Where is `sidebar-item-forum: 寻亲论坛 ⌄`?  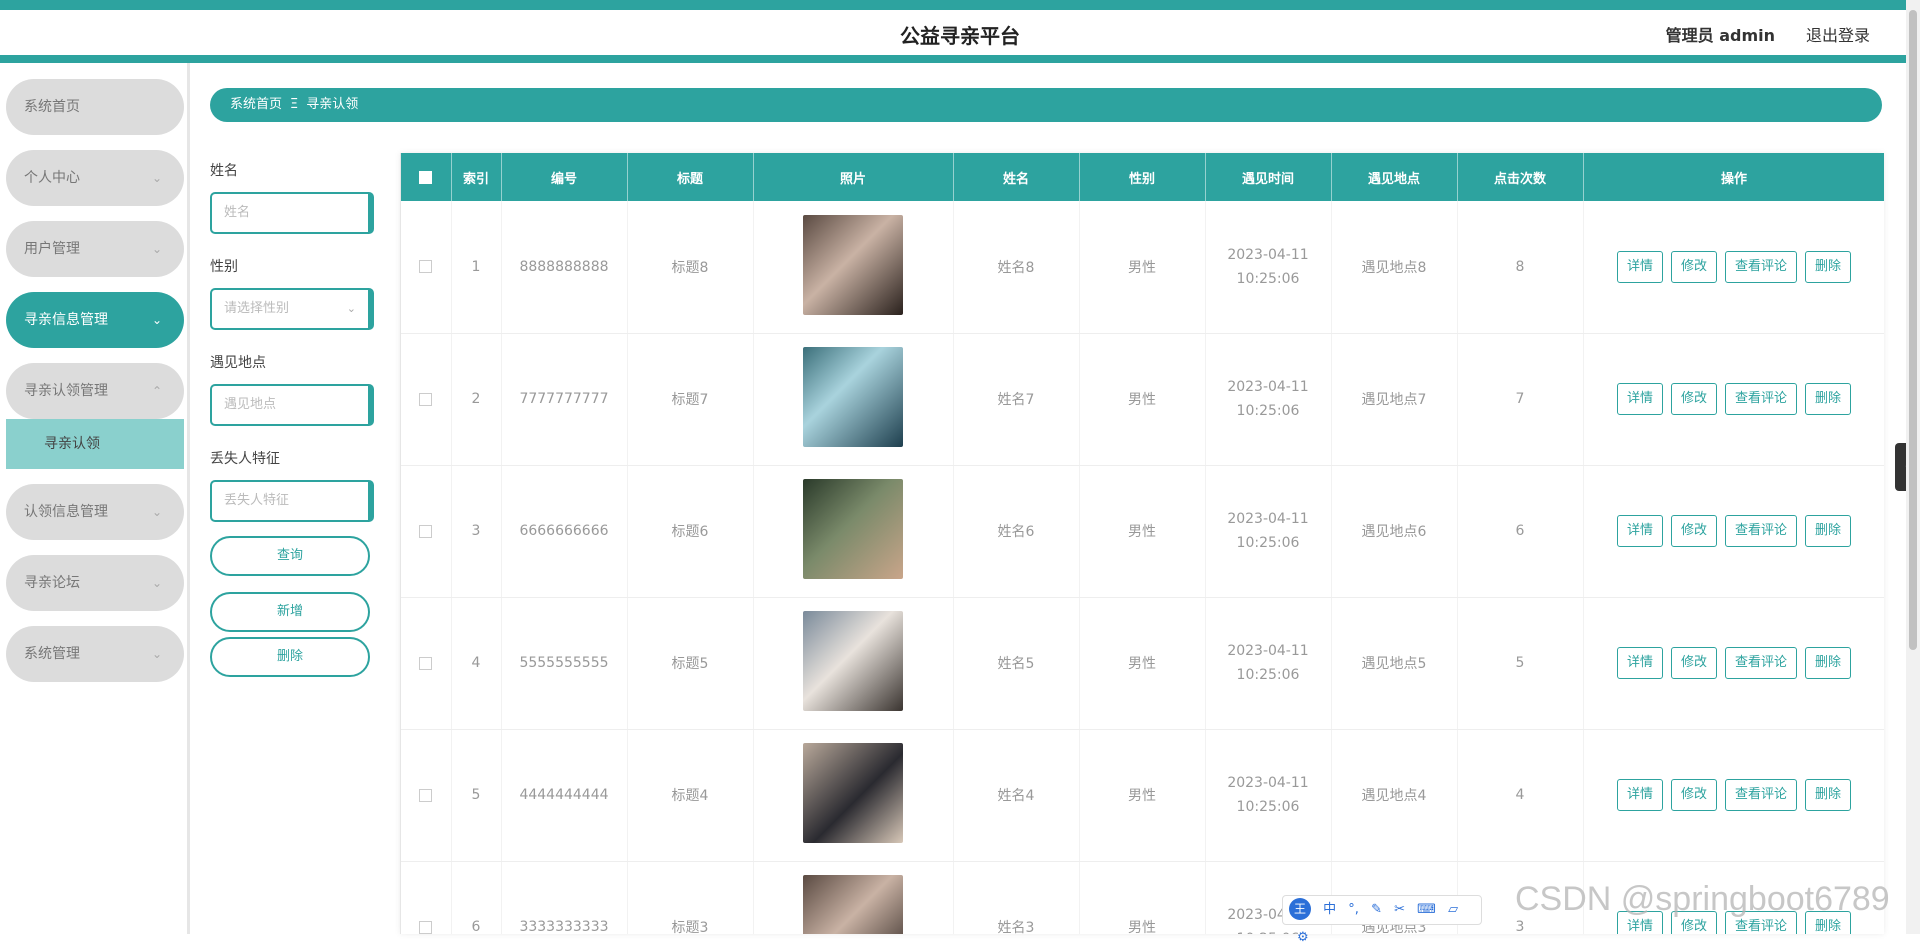 sidebar-item-forum: 寻亲论坛 ⌄ is located at coordinates (95, 583).